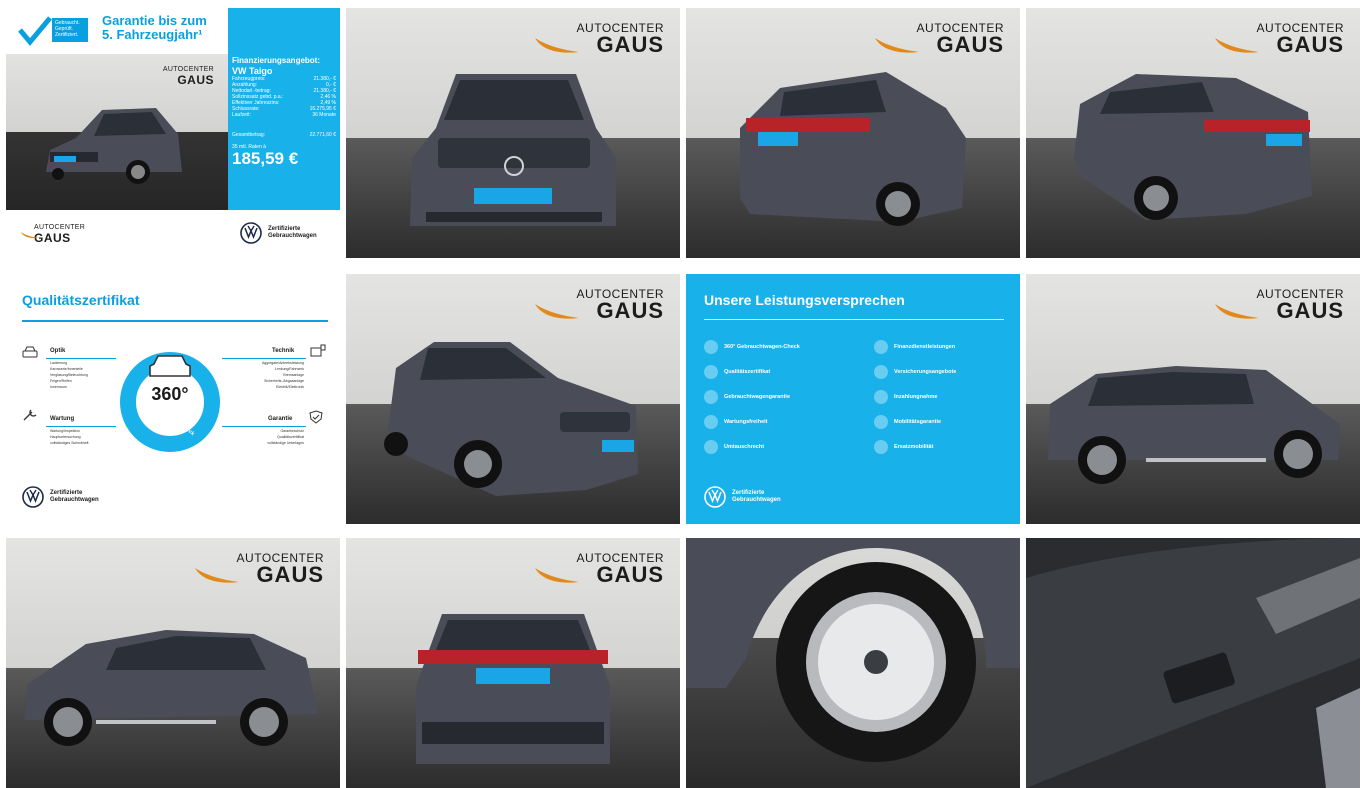  What do you see at coordinates (734, 447) in the screenshot?
I see `promise-item: Umtauschrecht` at bounding box center [734, 447].